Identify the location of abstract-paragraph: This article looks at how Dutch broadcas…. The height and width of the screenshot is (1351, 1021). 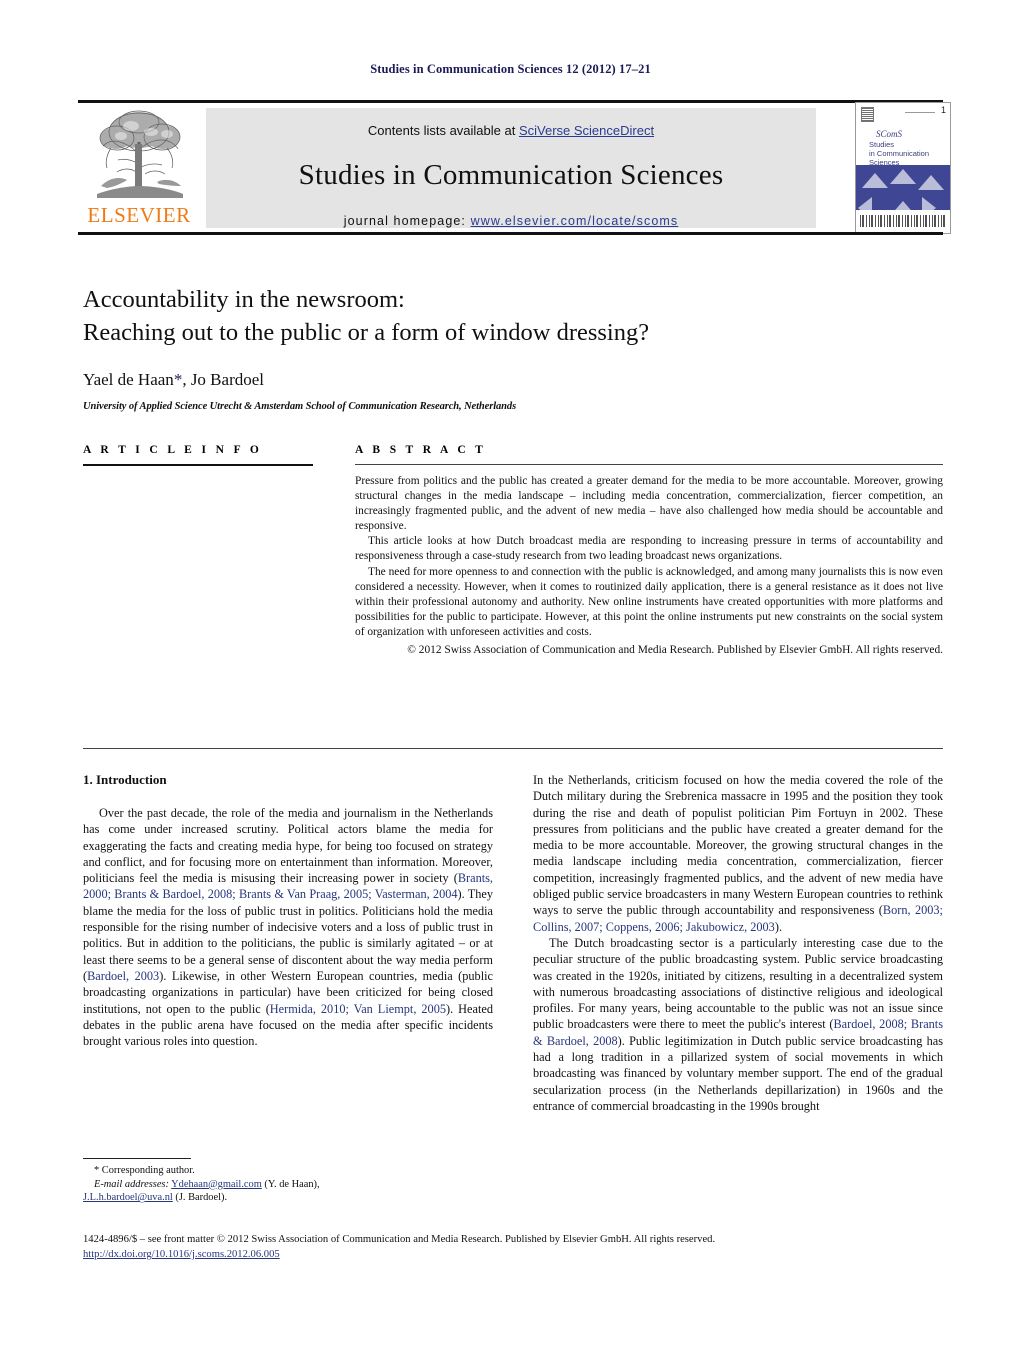
(649, 549).